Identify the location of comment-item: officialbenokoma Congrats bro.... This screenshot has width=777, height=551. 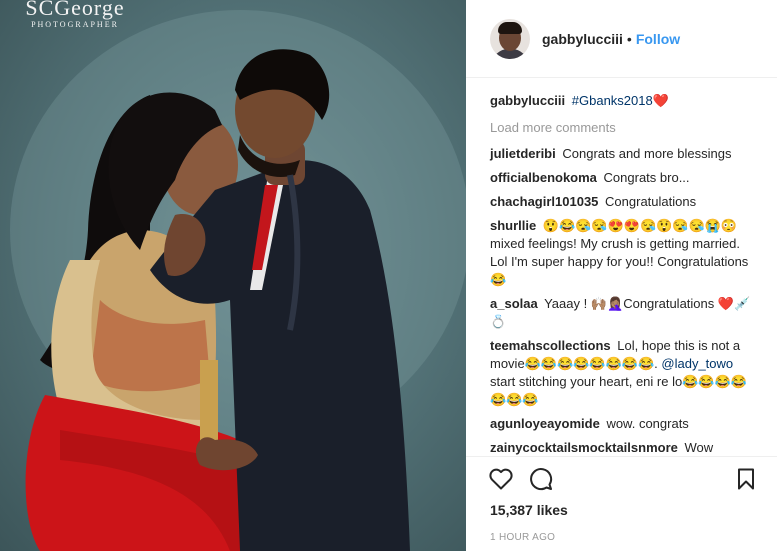
(621, 178).